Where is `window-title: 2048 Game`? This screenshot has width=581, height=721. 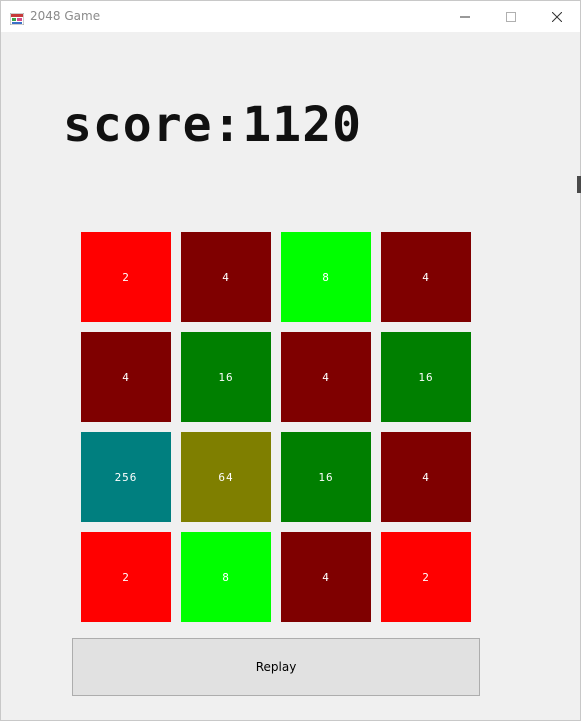 window-title: 2048 Game is located at coordinates (65, 16).